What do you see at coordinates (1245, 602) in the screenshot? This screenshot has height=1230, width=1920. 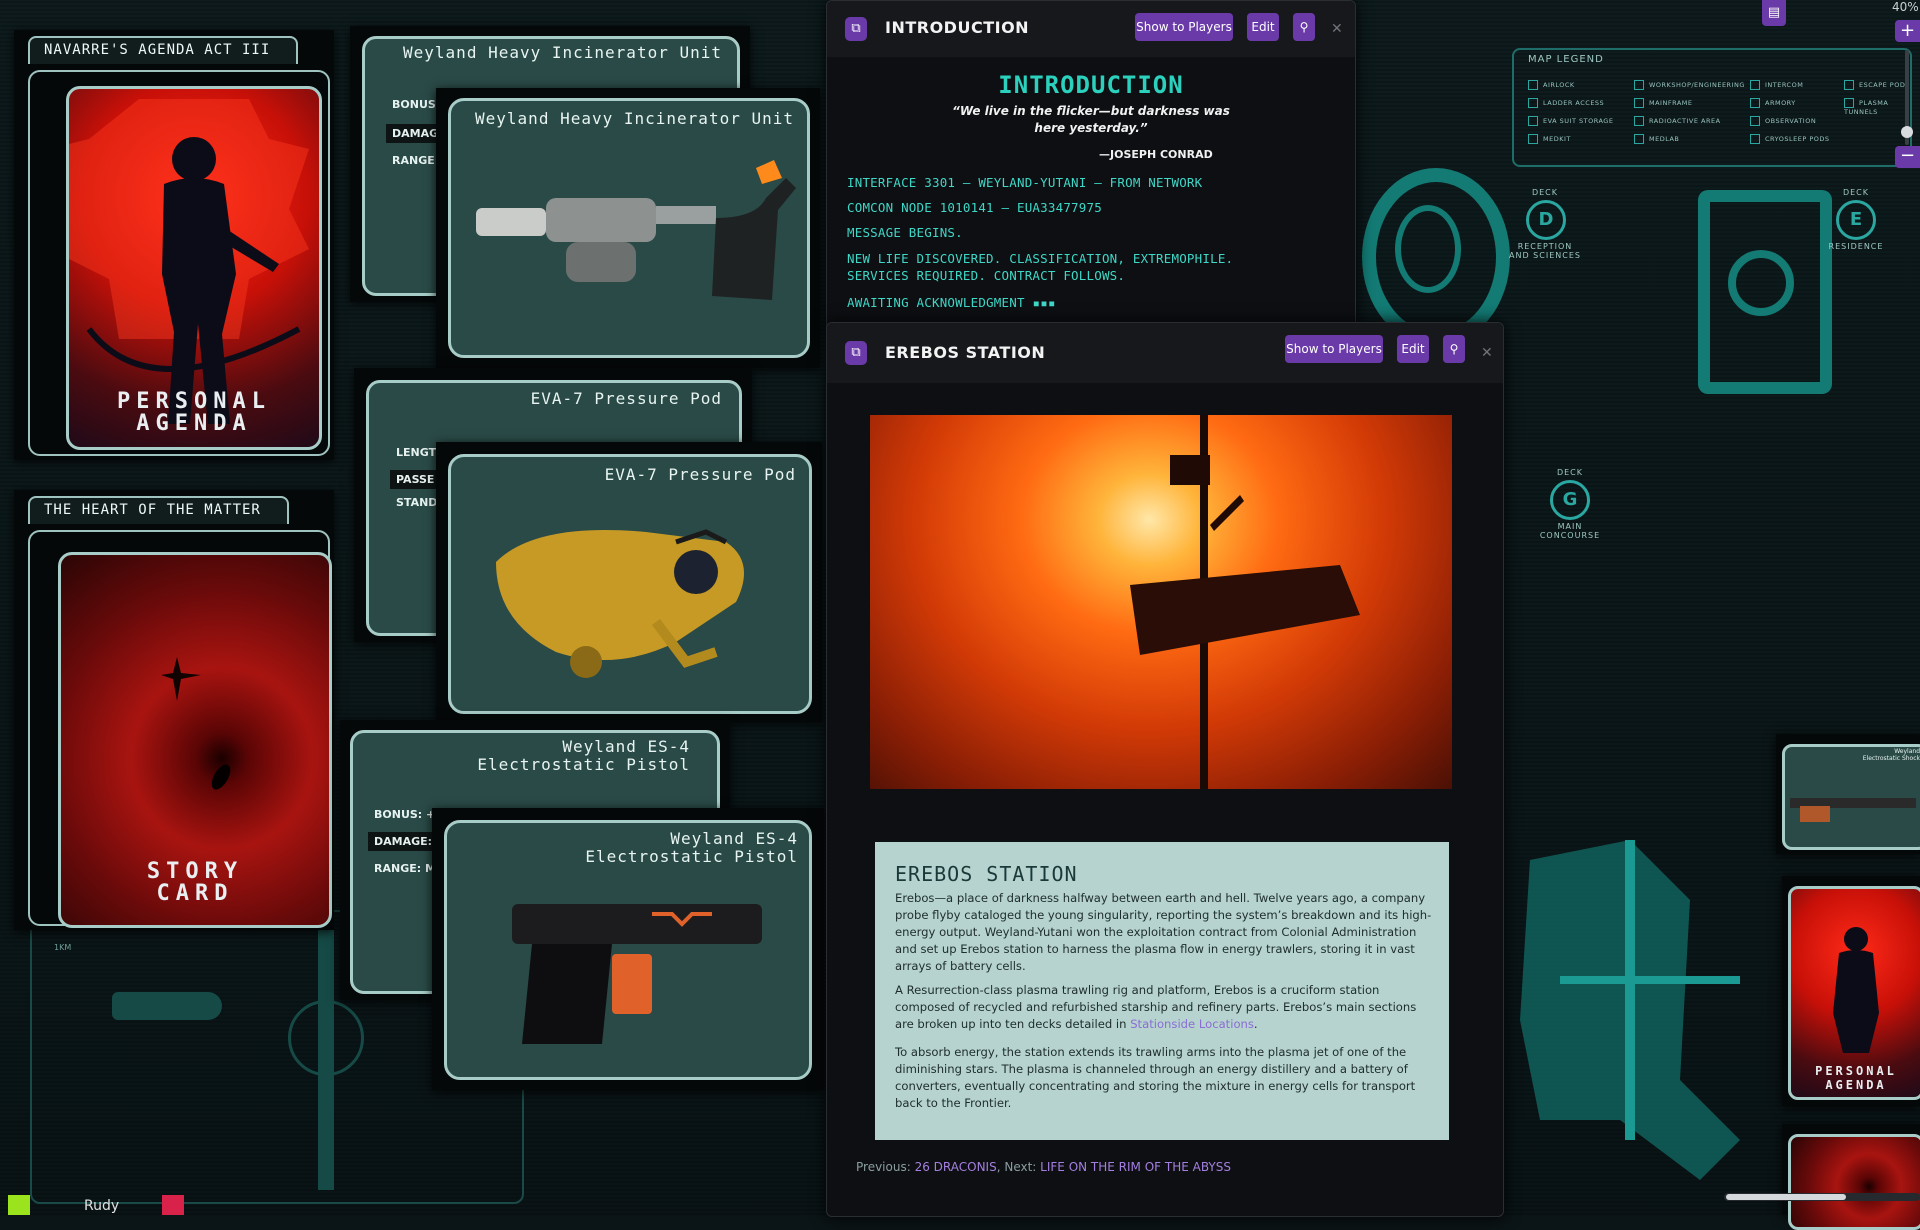 I see `space-station-silhouette-icon` at bounding box center [1245, 602].